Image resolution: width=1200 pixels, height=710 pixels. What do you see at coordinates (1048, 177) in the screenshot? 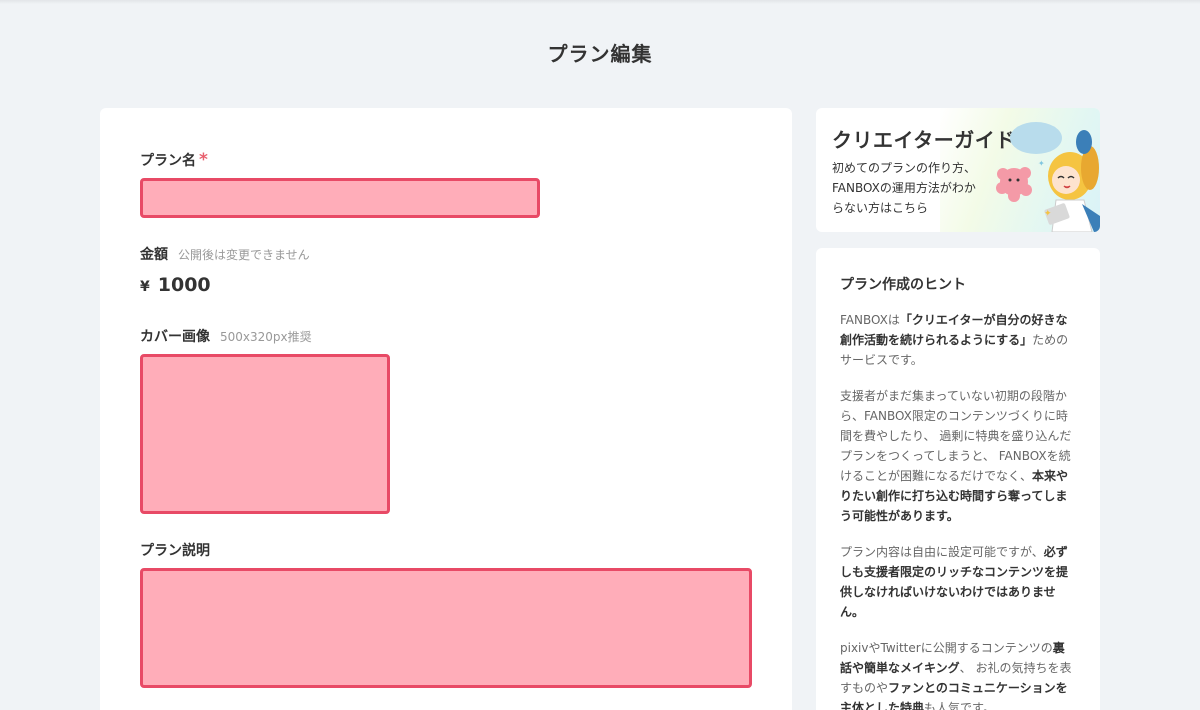
I see `mascot-character-illustration: ✦ ✦` at bounding box center [1048, 177].